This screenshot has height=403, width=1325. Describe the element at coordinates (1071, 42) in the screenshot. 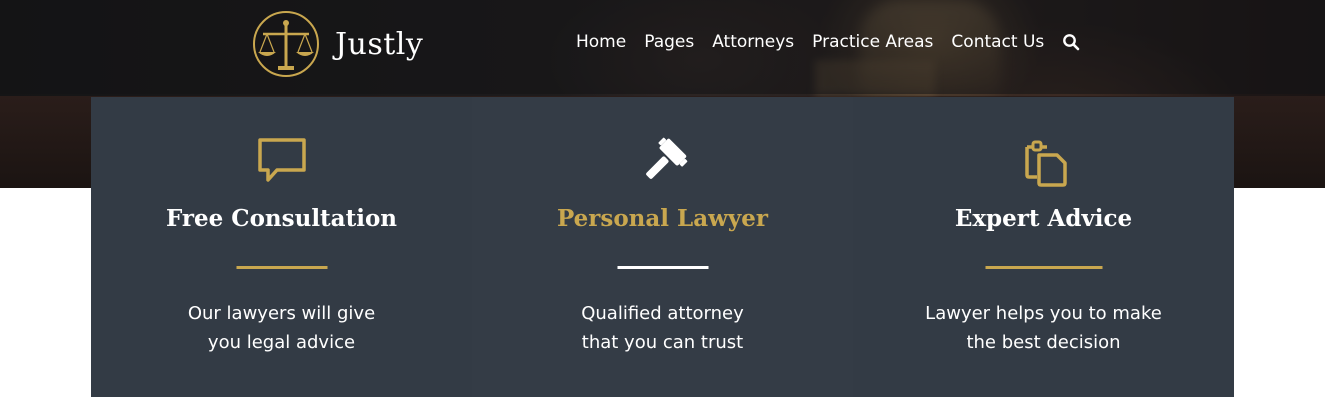

I see `search-icon` at that location.